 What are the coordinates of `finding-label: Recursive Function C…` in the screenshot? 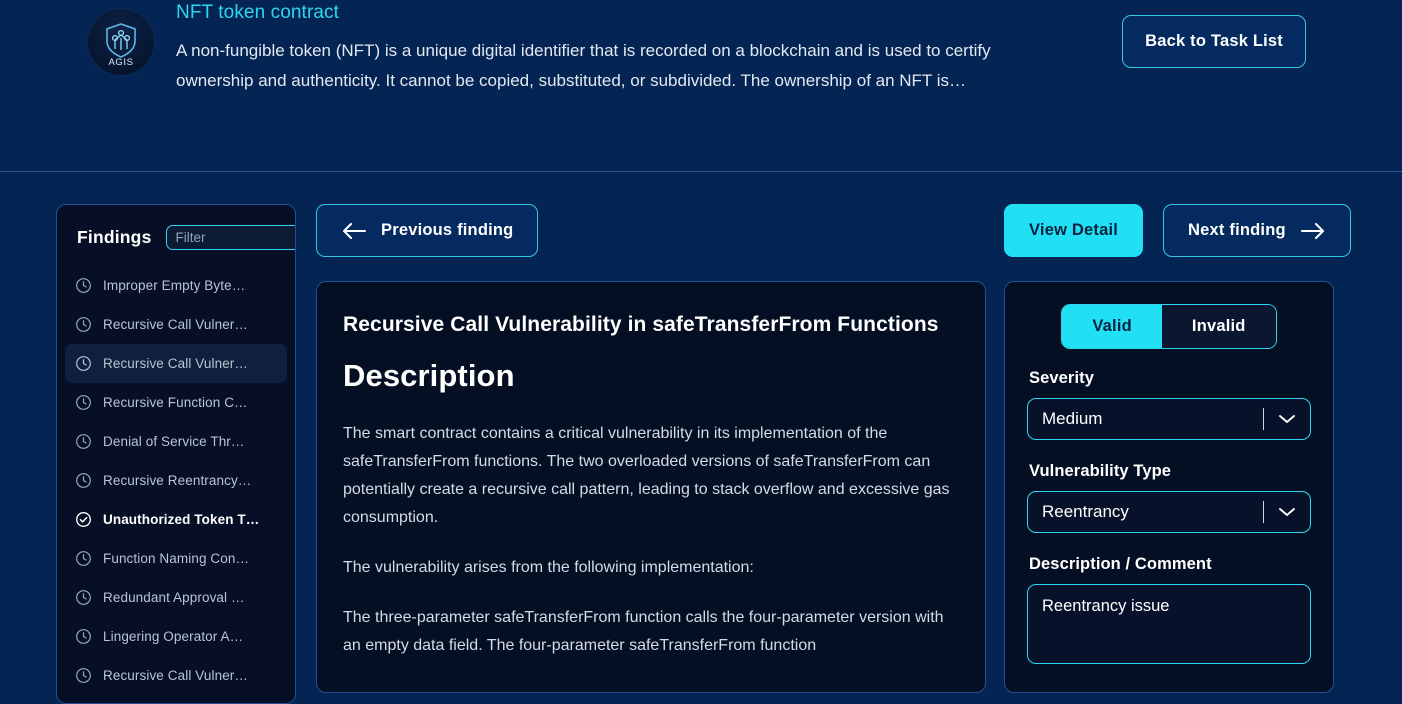 It's located at (175, 402).